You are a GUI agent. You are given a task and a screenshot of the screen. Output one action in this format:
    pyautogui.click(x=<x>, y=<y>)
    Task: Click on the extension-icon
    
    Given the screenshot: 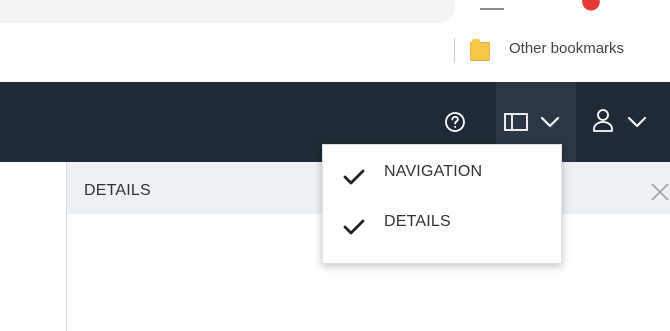 What is the action you would take?
    pyautogui.click(x=492, y=5)
    